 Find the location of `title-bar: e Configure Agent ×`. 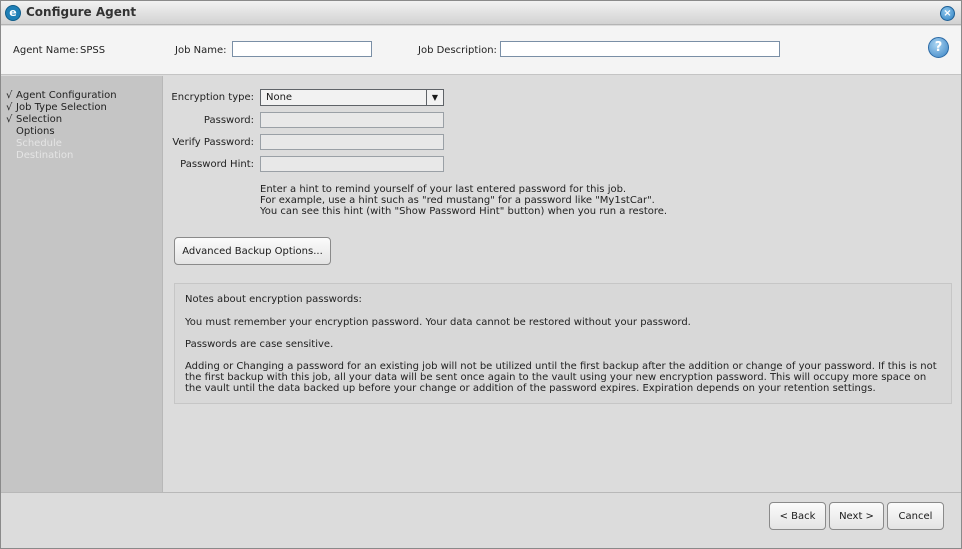

title-bar: e Configure Agent × is located at coordinates (481, 13).